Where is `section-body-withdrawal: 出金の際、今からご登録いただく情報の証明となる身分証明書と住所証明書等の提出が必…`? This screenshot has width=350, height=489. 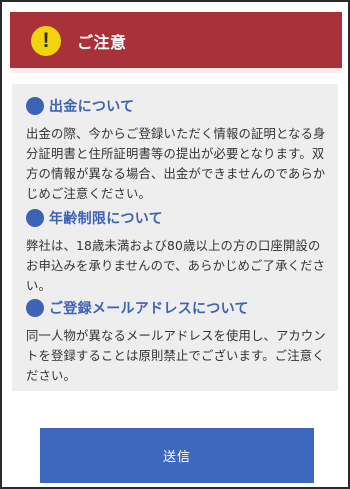 section-body-withdrawal: 出金の際、今からご登録いただく情報の証明となる身分証明書と住所証明書等の提出が必… is located at coordinates (176, 164).